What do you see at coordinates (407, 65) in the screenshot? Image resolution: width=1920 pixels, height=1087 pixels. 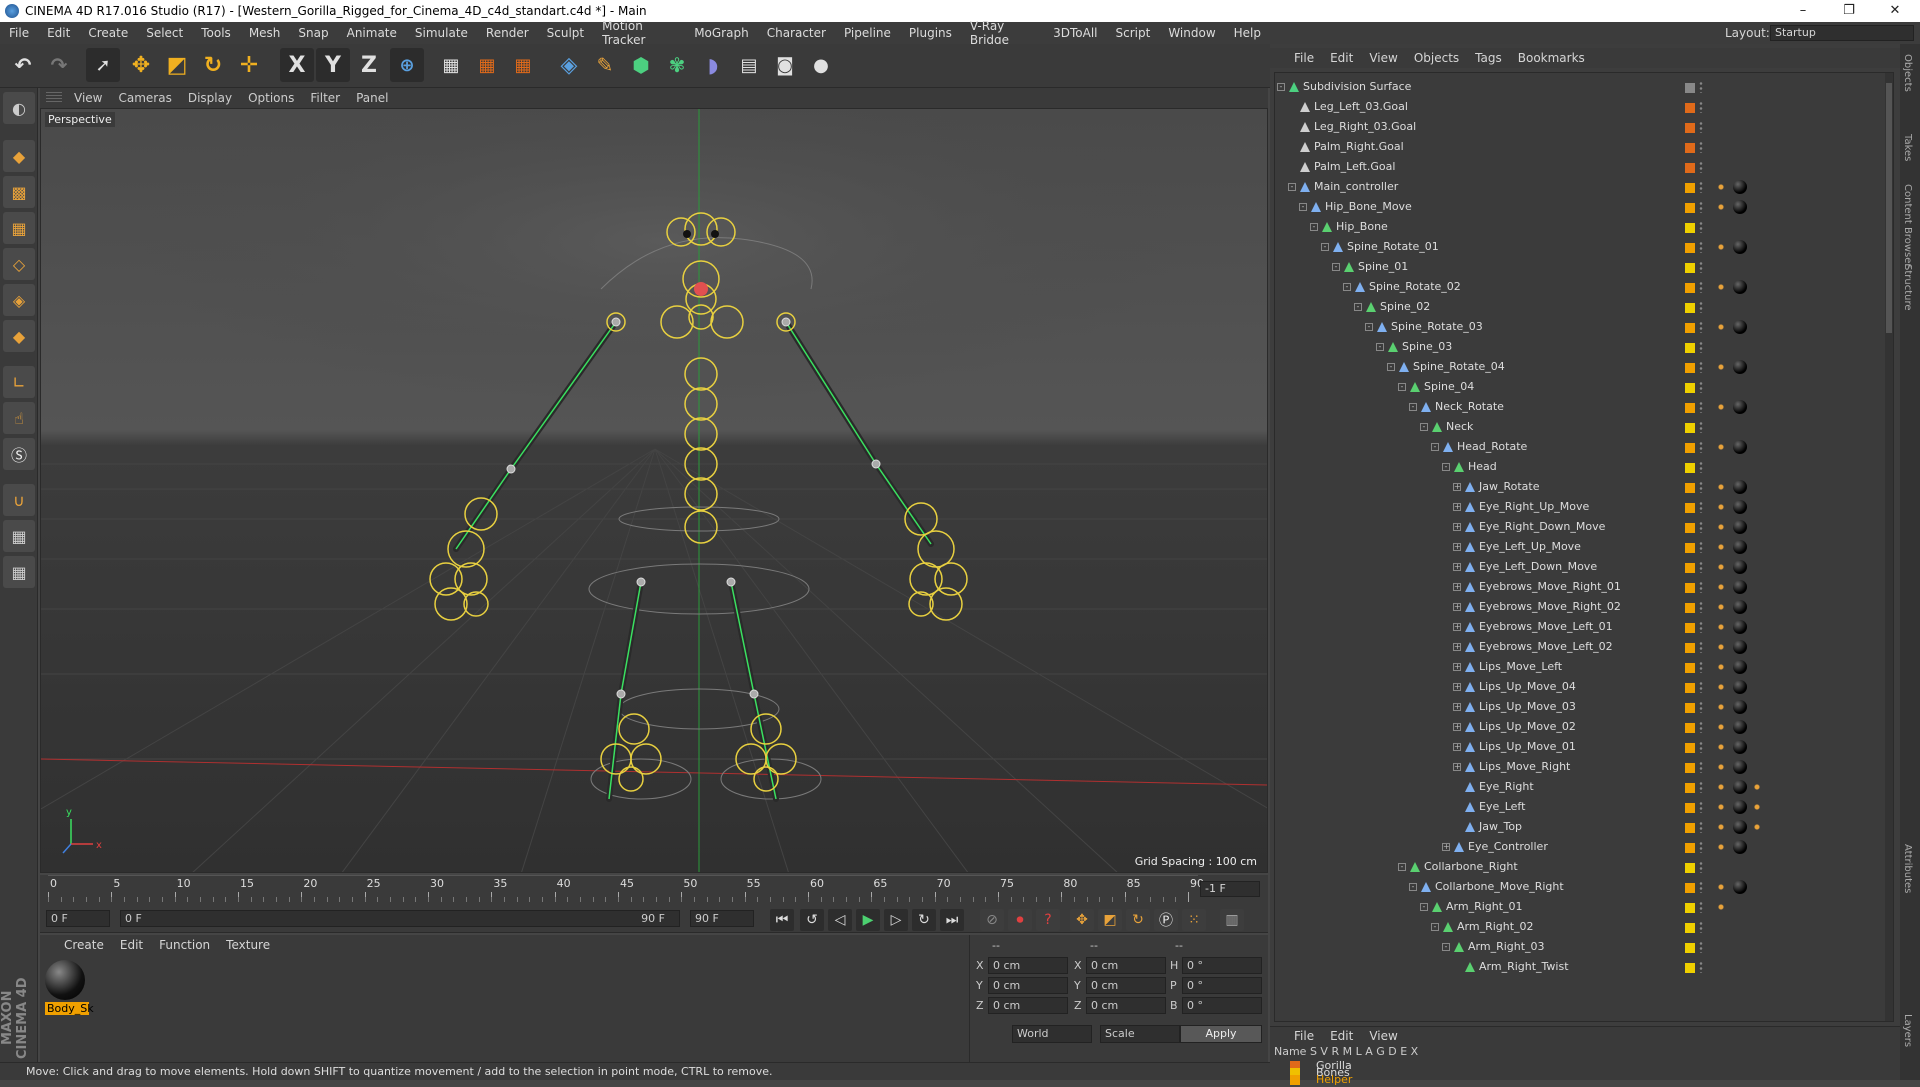 I see `coordinate-system-icon: ⊕` at bounding box center [407, 65].